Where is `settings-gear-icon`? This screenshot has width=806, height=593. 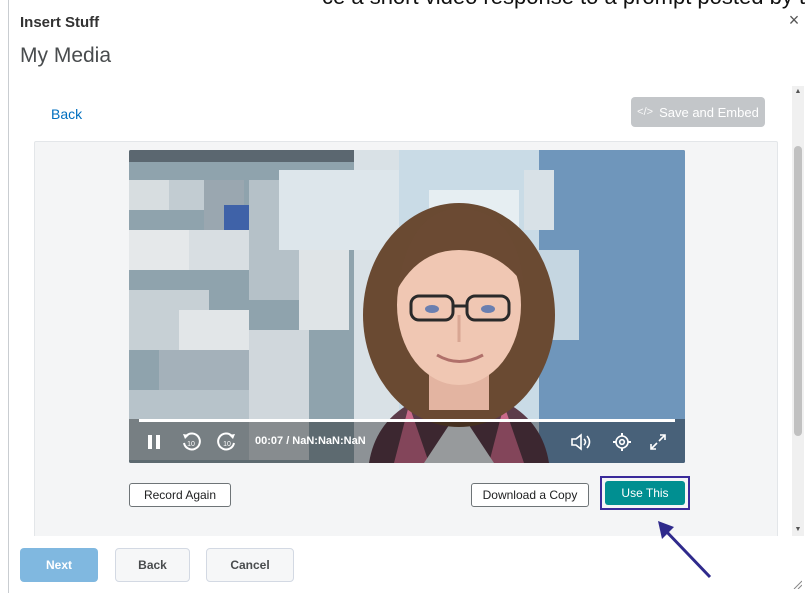
settings-gear-icon is located at coordinates (622, 442).